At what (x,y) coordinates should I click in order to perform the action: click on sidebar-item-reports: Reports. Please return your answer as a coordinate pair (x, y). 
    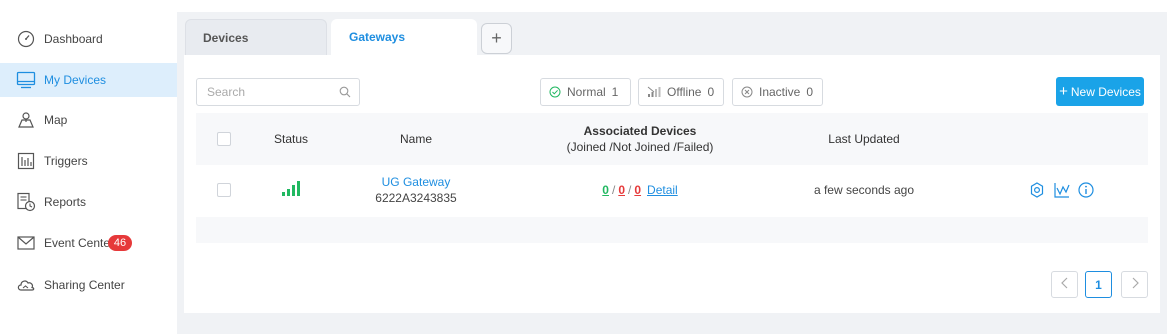
    Looking at the image, I should click on (88, 202).